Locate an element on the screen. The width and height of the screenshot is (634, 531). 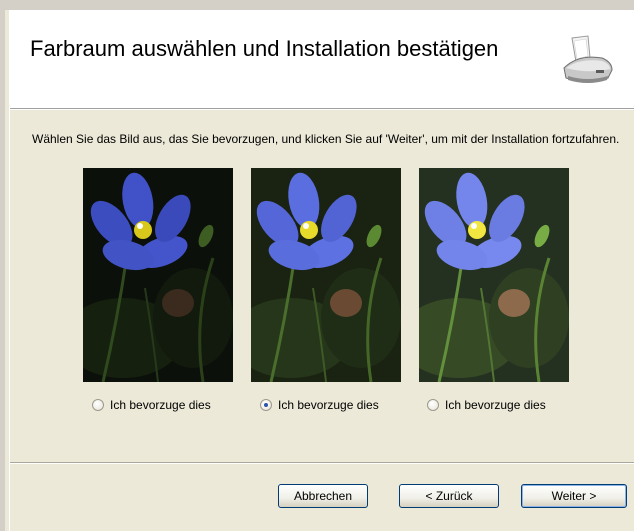
flower-photo-bright is located at coordinates (494, 275).